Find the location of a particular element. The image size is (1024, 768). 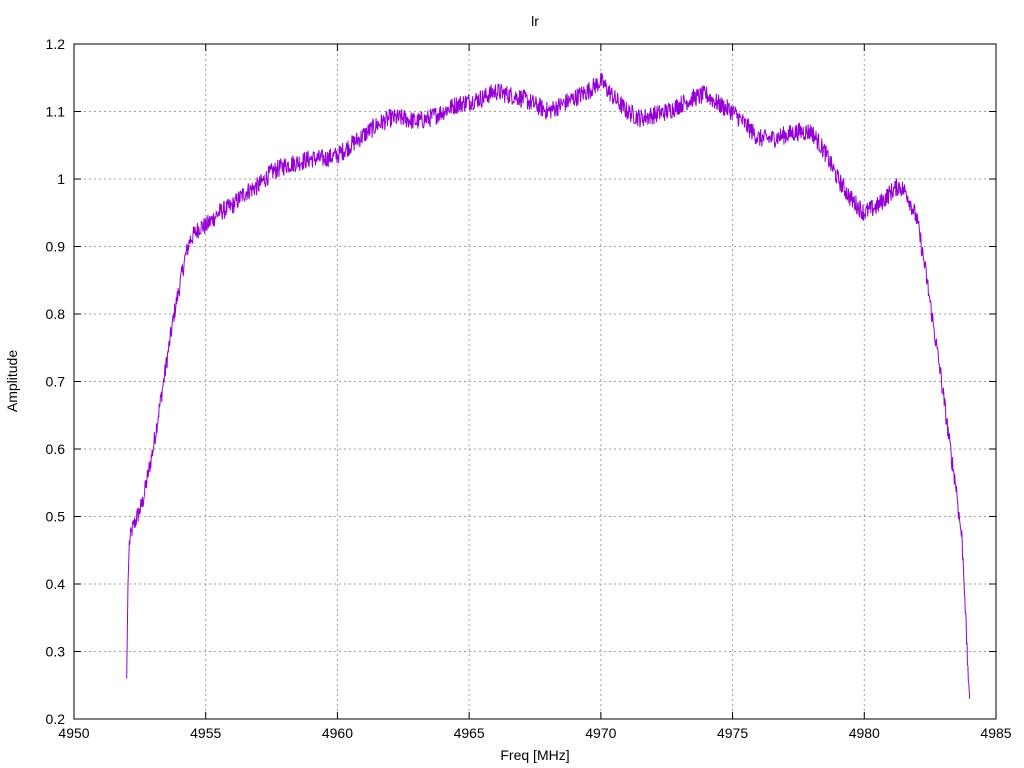

x-tick-label: 4965 is located at coordinates (469, 733).